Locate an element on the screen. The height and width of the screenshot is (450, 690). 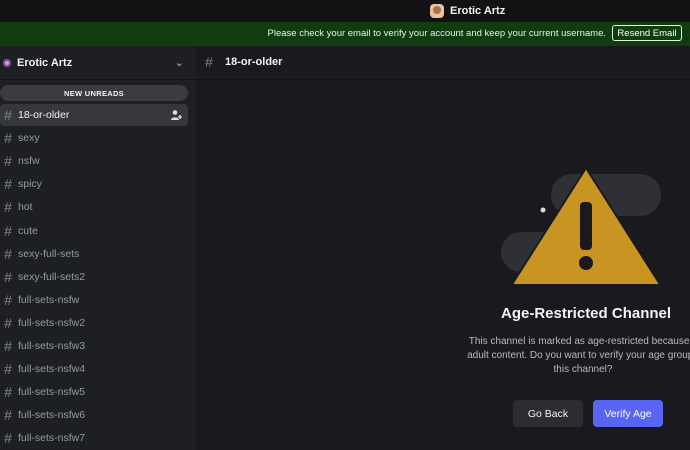
add-member-icon is located at coordinates (176, 115).